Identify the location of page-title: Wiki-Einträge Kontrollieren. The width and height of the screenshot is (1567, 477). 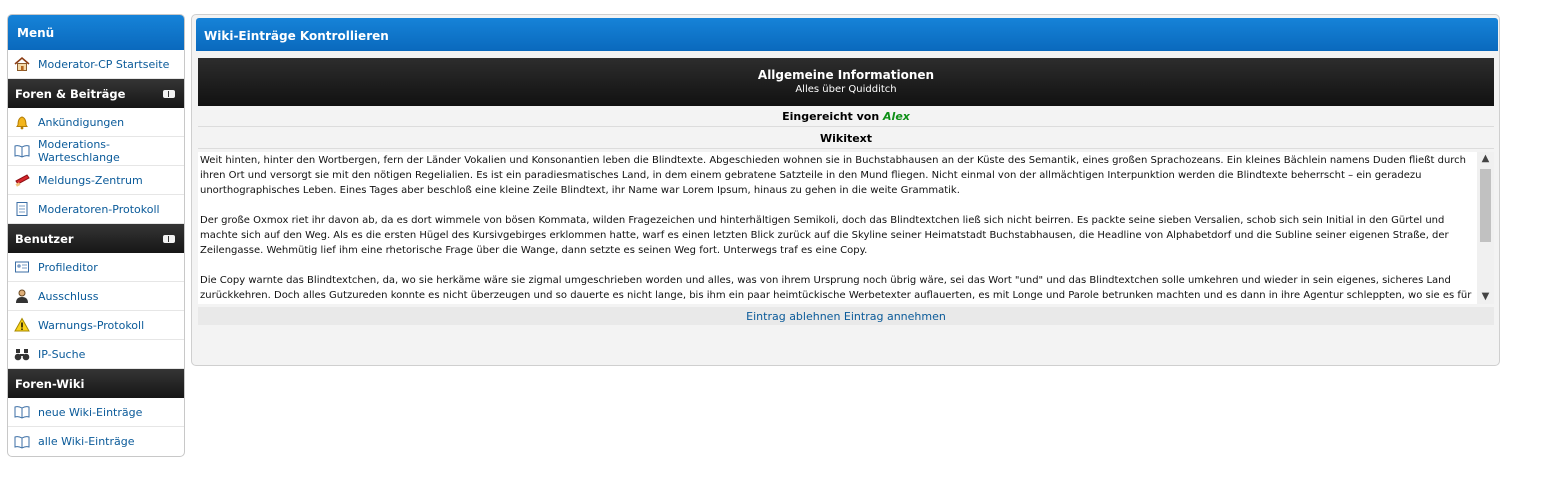
(847, 34).